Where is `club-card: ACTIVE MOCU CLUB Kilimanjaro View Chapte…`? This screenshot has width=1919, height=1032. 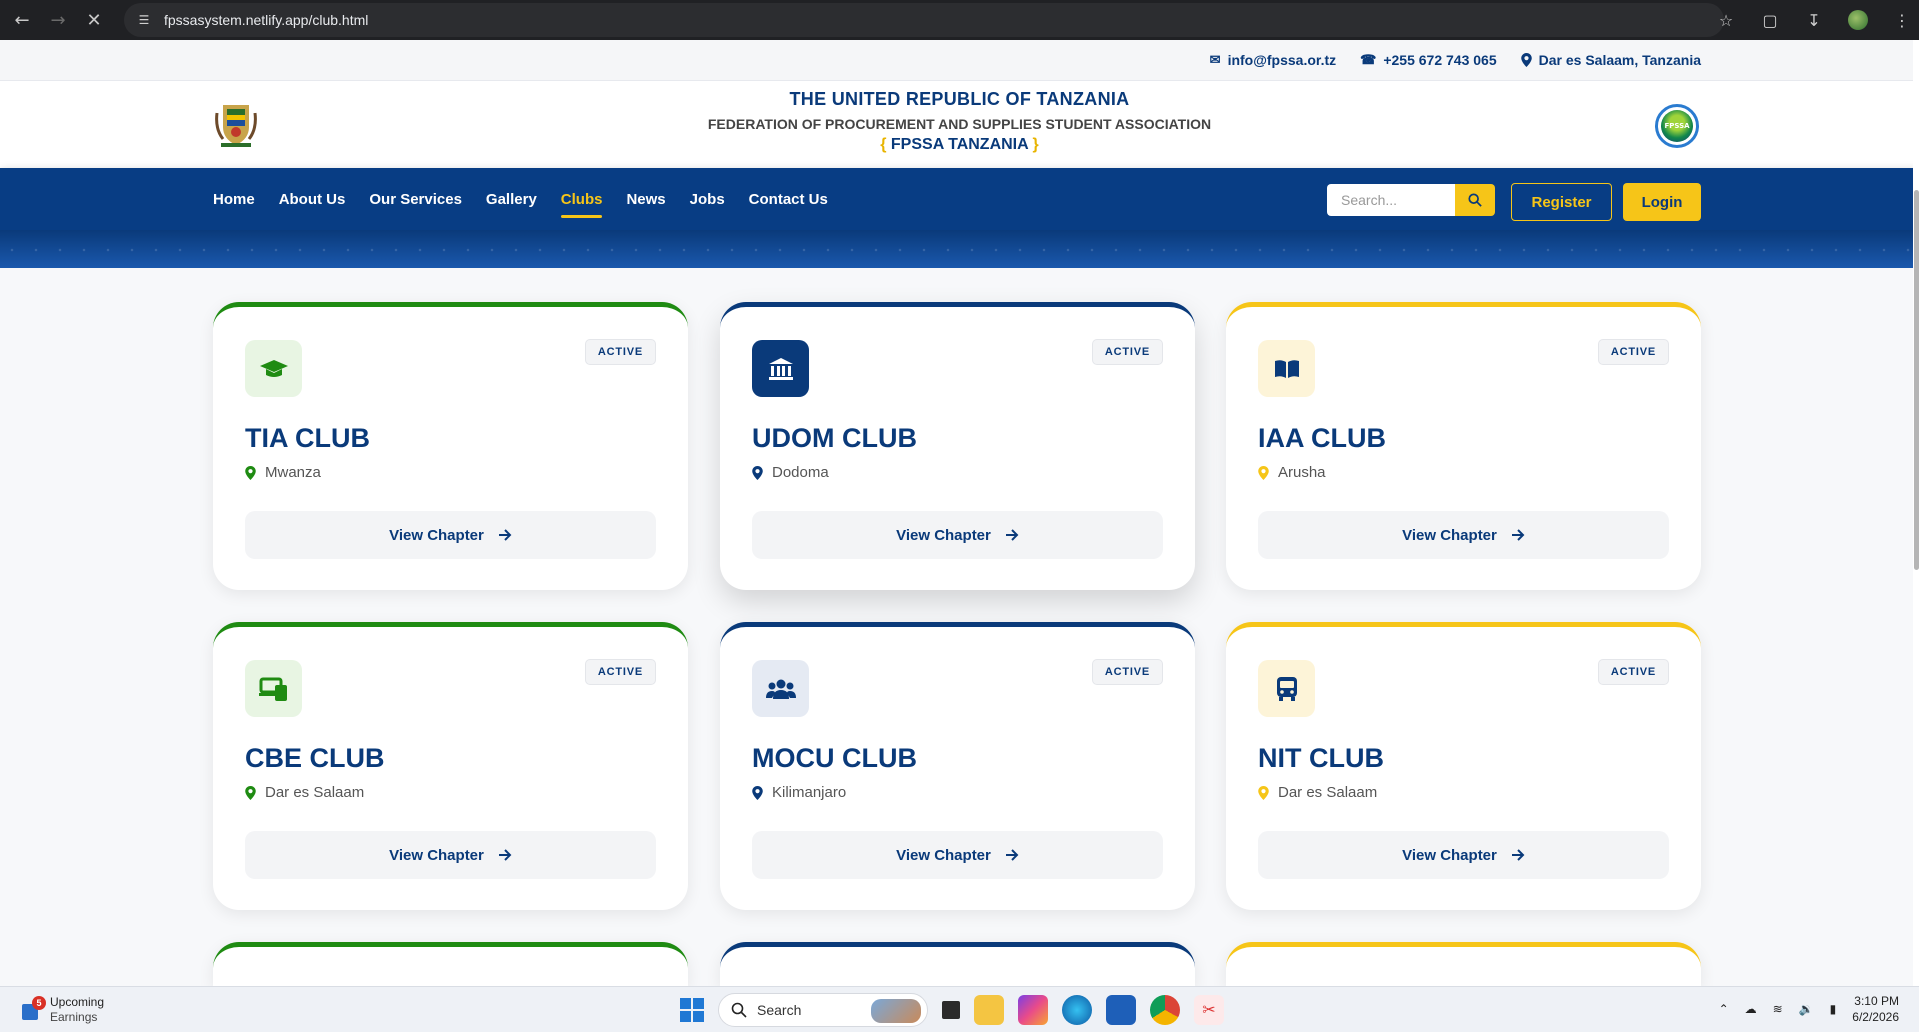
club-card: ACTIVE MOCU CLUB Kilimanjaro View Chapte… is located at coordinates (957, 766).